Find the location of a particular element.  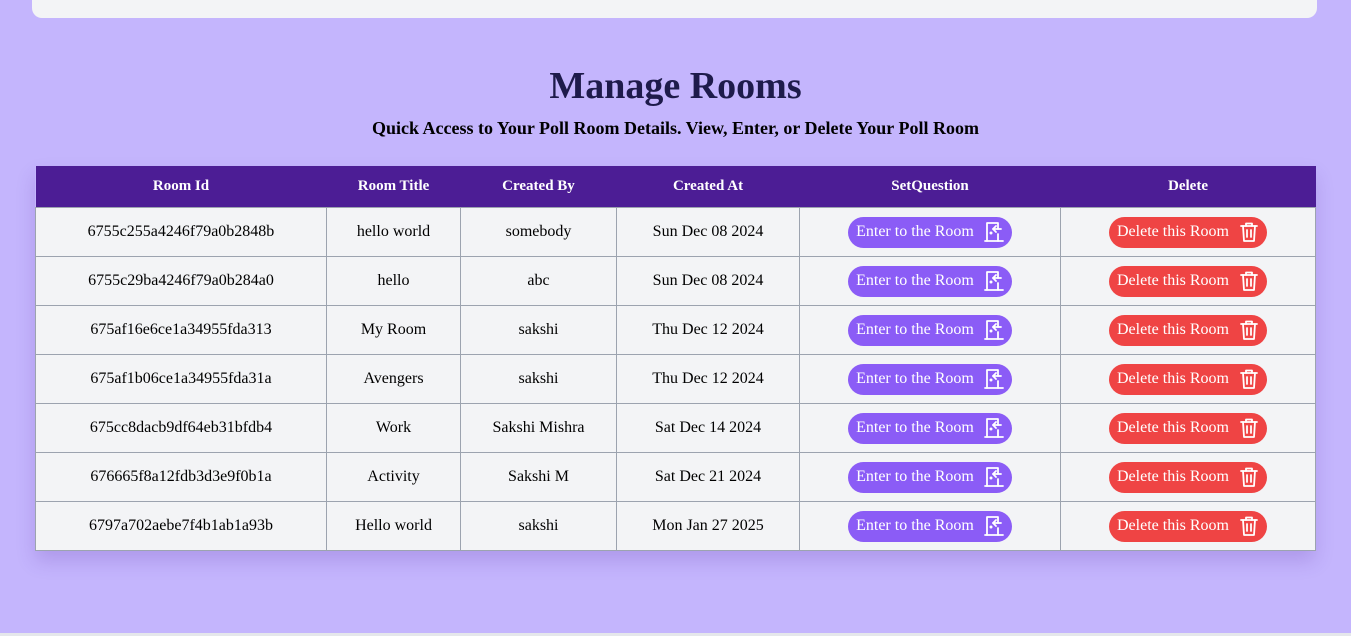

room-id-cell: 675af16e6ce1a34955fda313 is located at coordinates (181, 330).